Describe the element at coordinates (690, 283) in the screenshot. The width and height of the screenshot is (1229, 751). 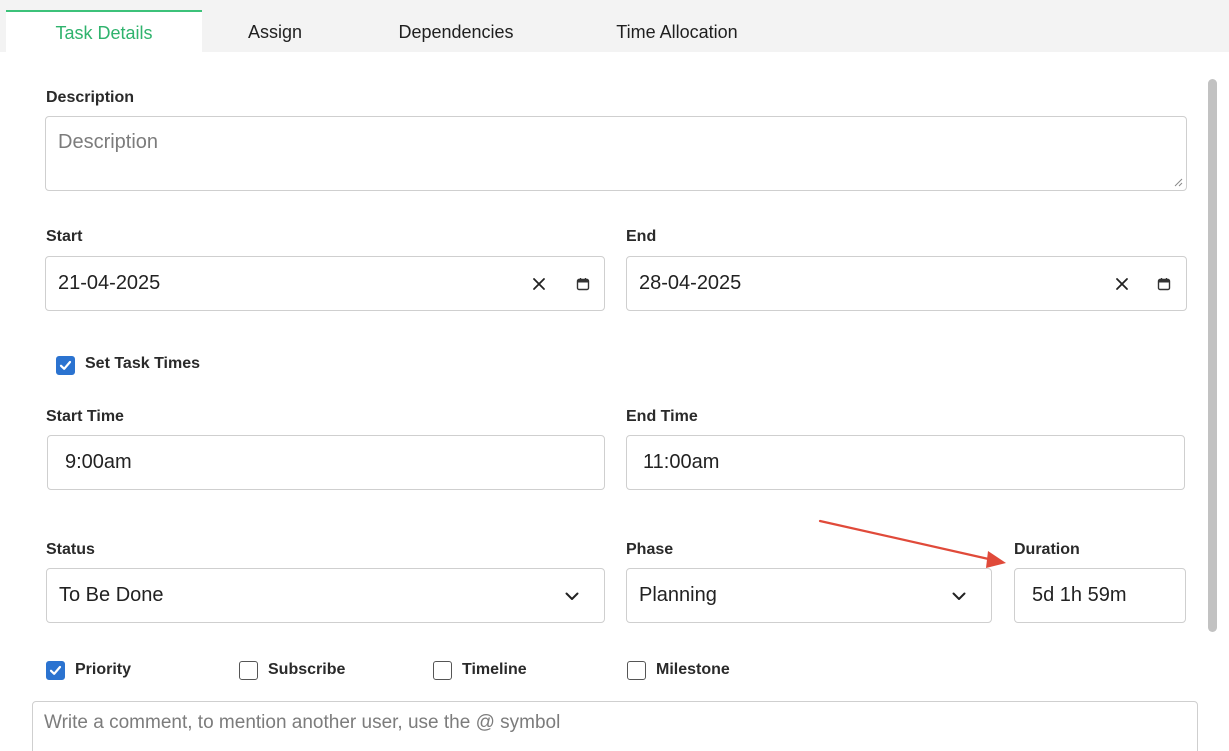
I see `end-date-value: 28-04-2025` at that location.